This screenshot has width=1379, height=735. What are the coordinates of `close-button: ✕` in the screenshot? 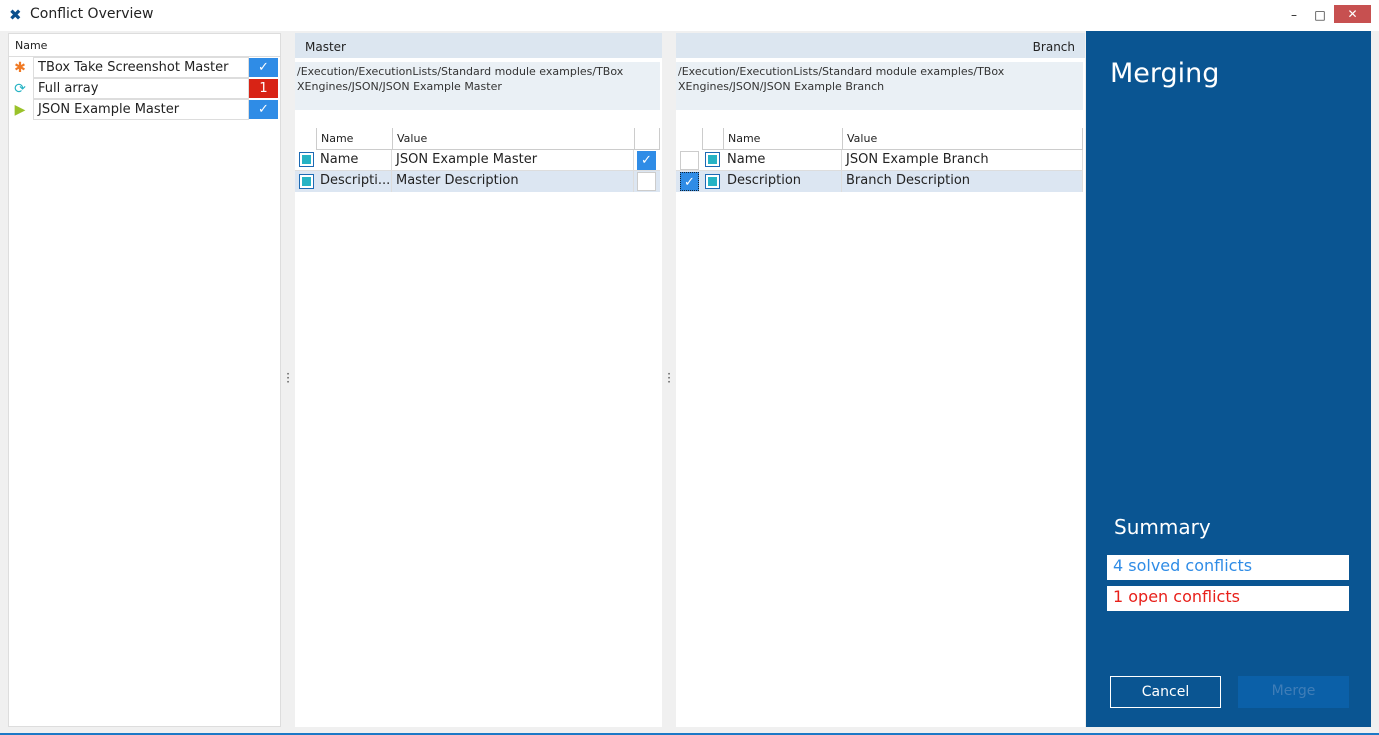 It's located at (1352, 14).